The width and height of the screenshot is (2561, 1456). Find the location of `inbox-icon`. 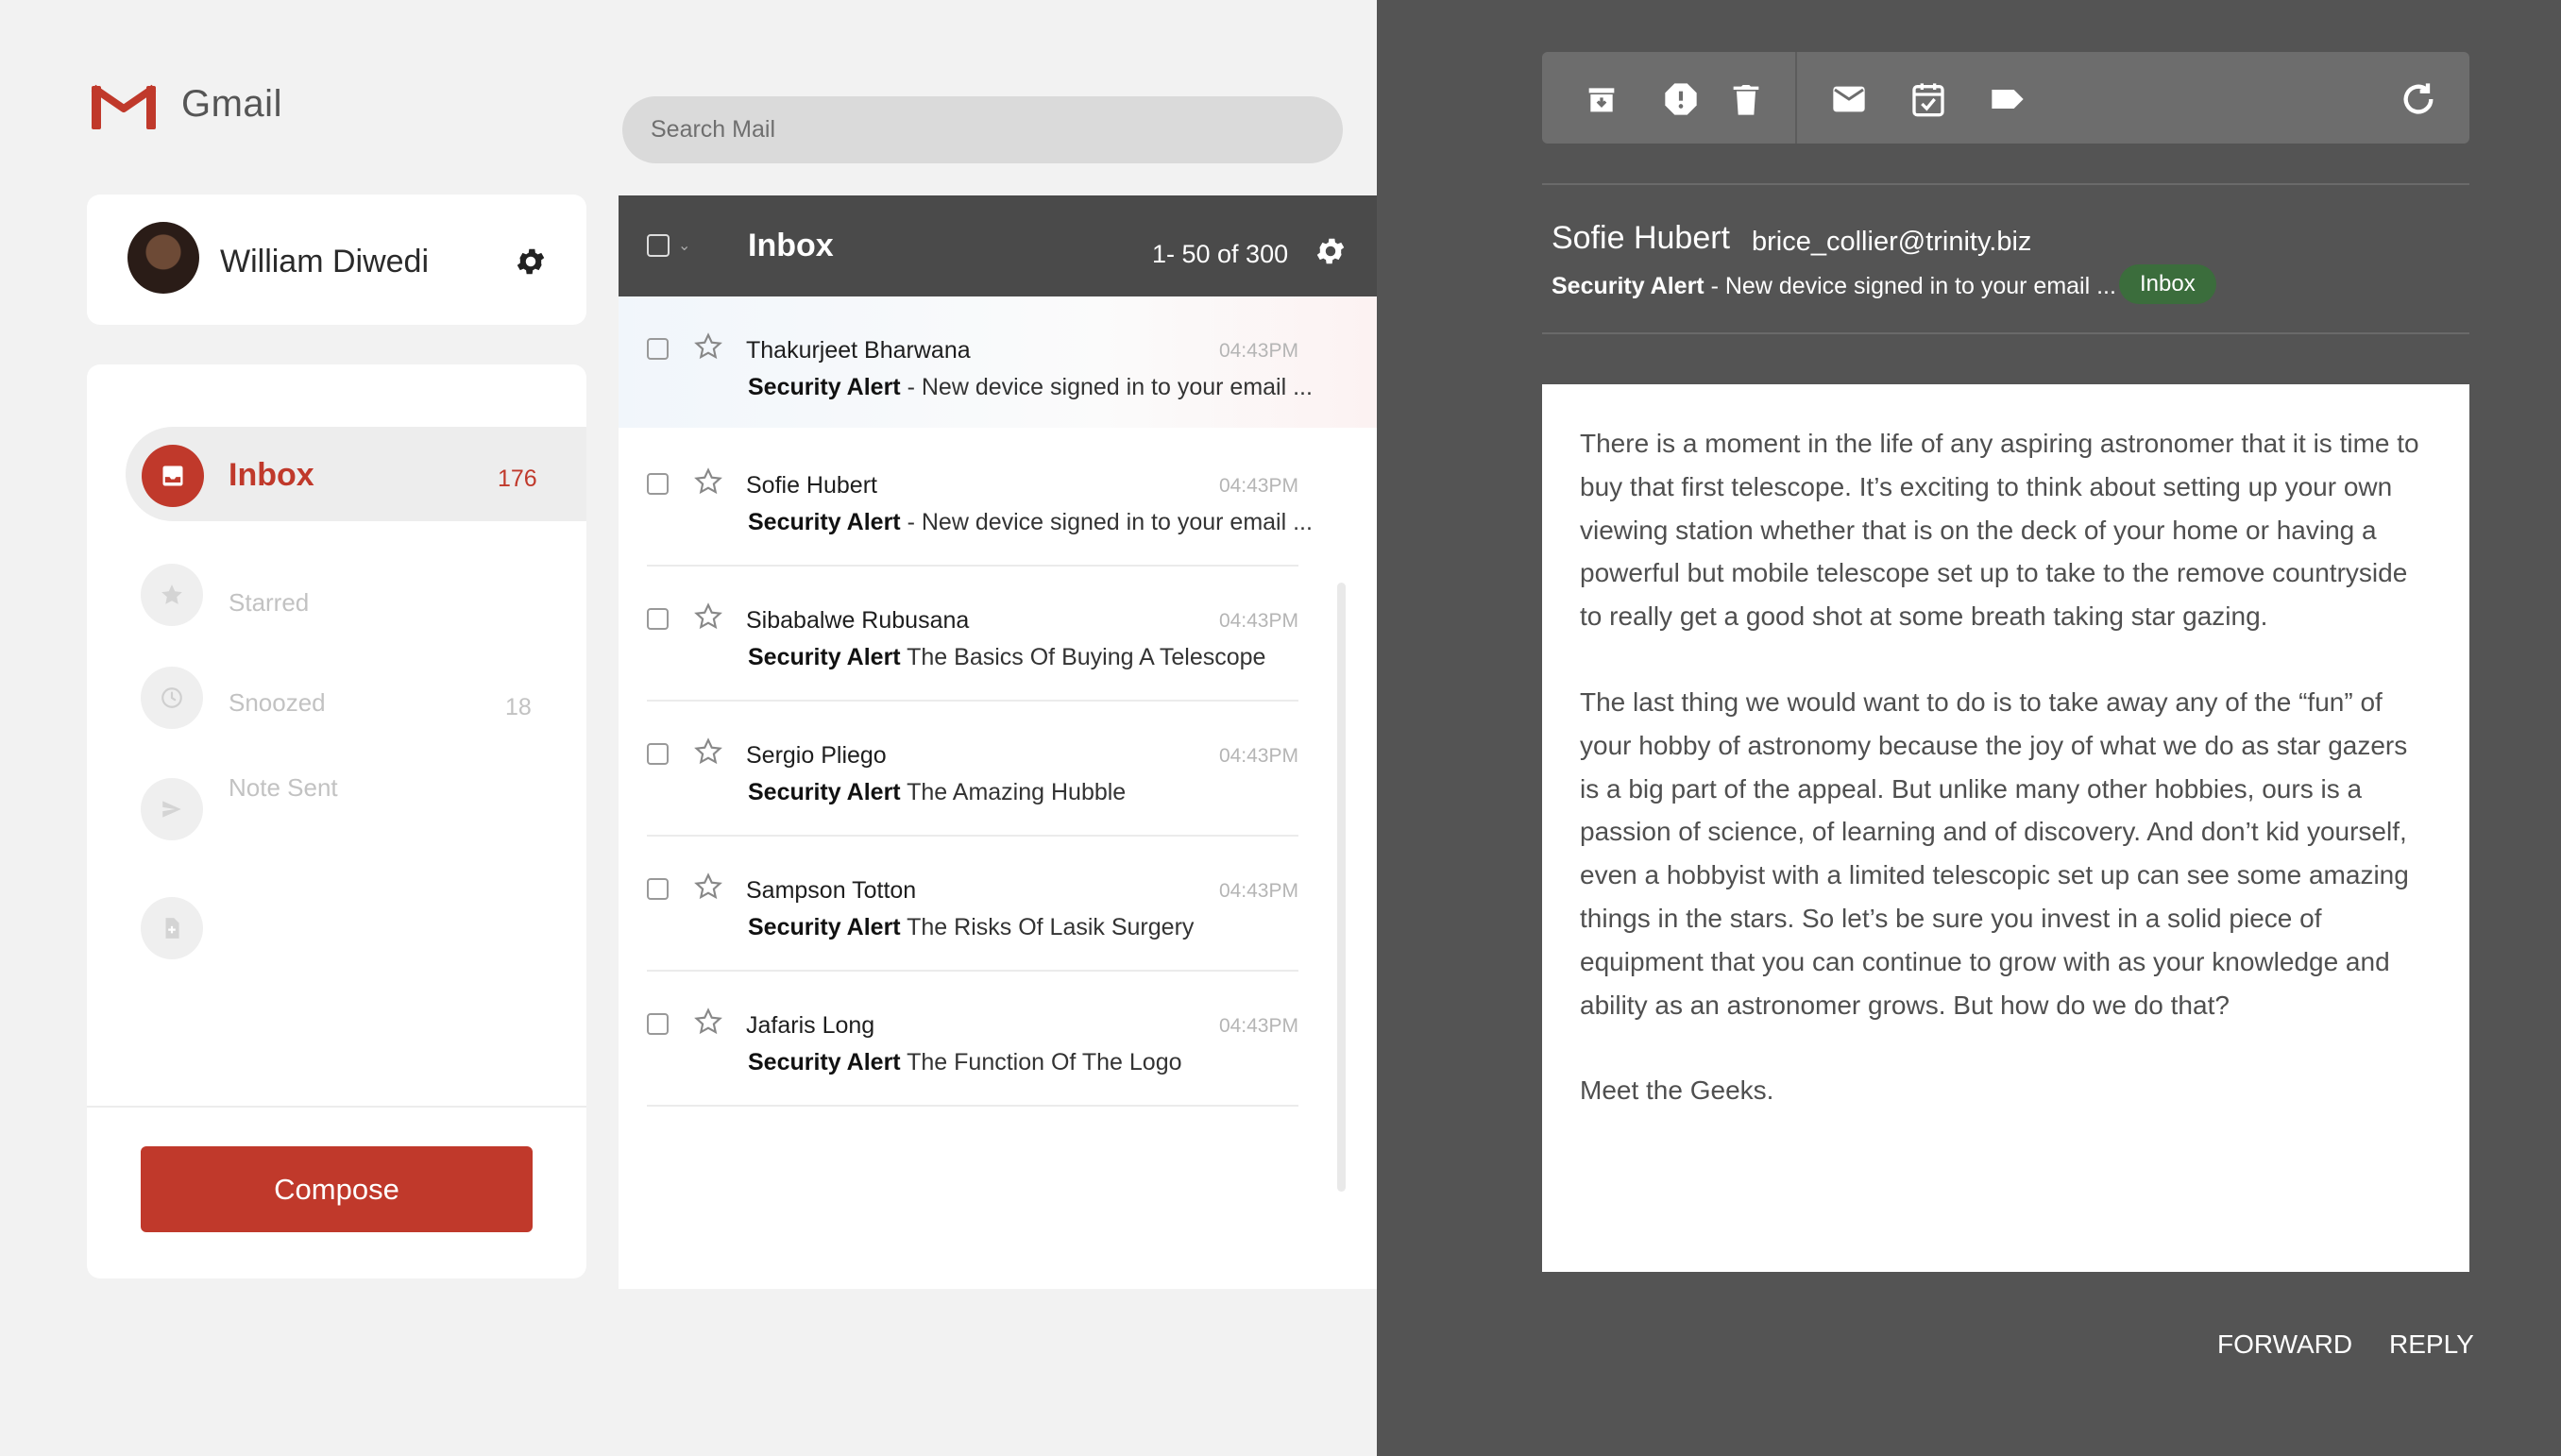

inbox-icon is located at coordinates (172, 476).